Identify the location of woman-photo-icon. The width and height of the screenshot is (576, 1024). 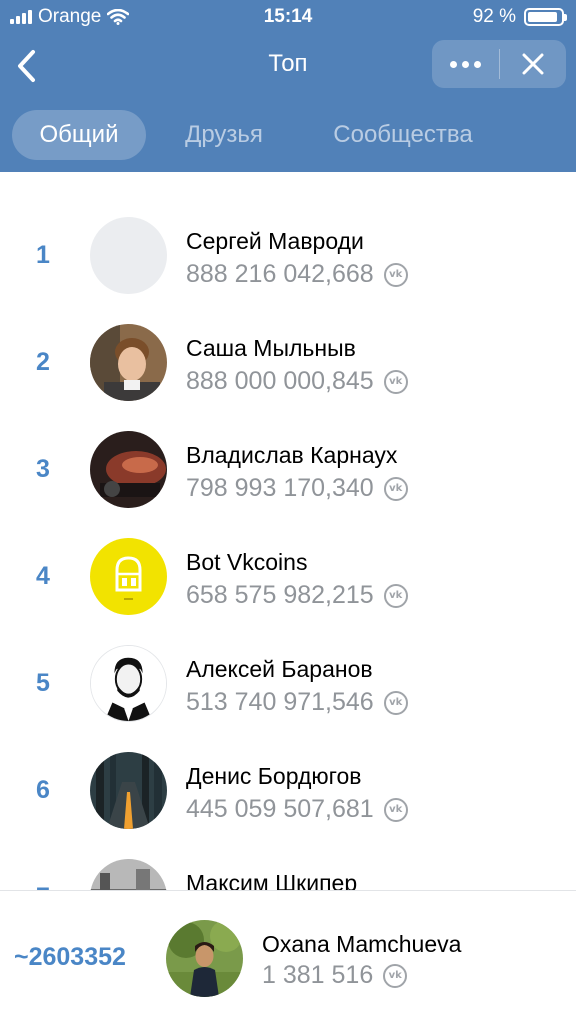
(204, 958).